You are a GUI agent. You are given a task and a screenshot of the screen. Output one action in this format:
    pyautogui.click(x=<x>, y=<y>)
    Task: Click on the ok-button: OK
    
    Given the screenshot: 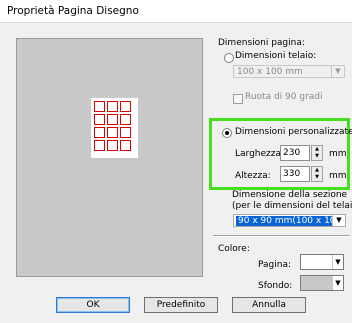 What is the action you would take?
    pyautogui.click(x=93, y=305)
    